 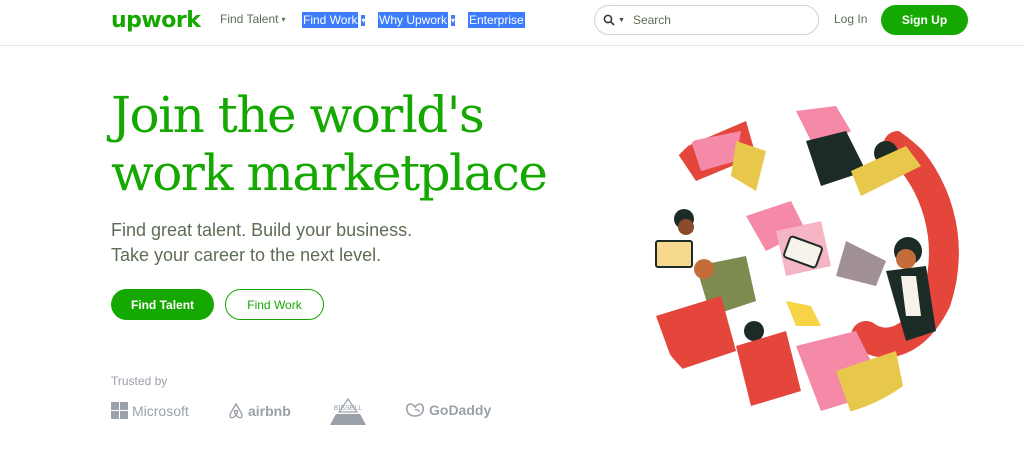 I want to click on subtitle-line: Take your career to the next level., so click(x=246, y=255).